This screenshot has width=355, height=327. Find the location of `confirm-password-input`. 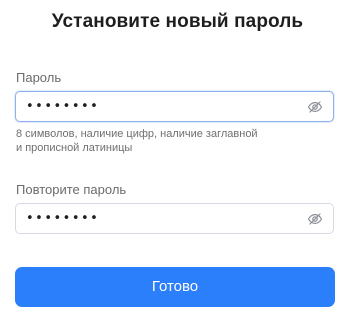

confirm-password-input is located at coordinates (166, 218).